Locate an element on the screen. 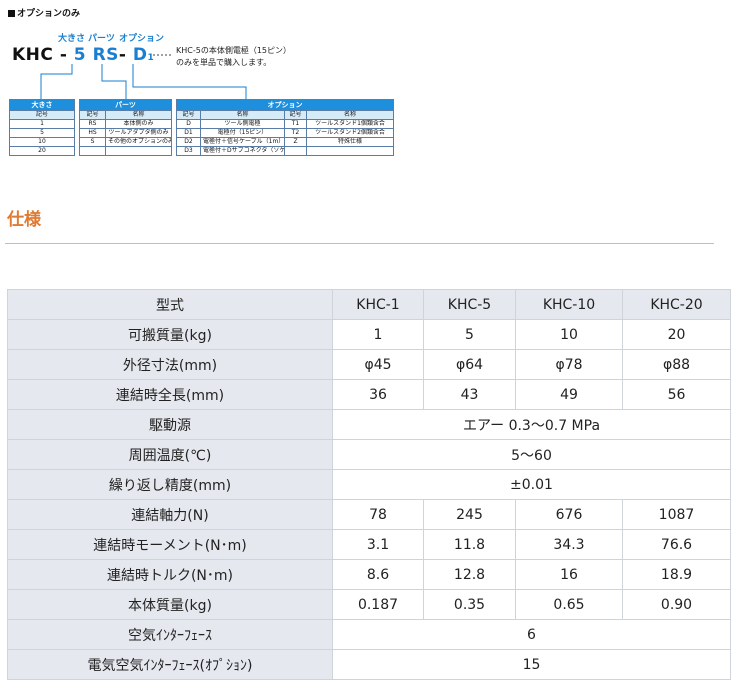 This screenshot has width=739, height=688. header-model-4: KHC-20 is located at coordinates (676, 304).